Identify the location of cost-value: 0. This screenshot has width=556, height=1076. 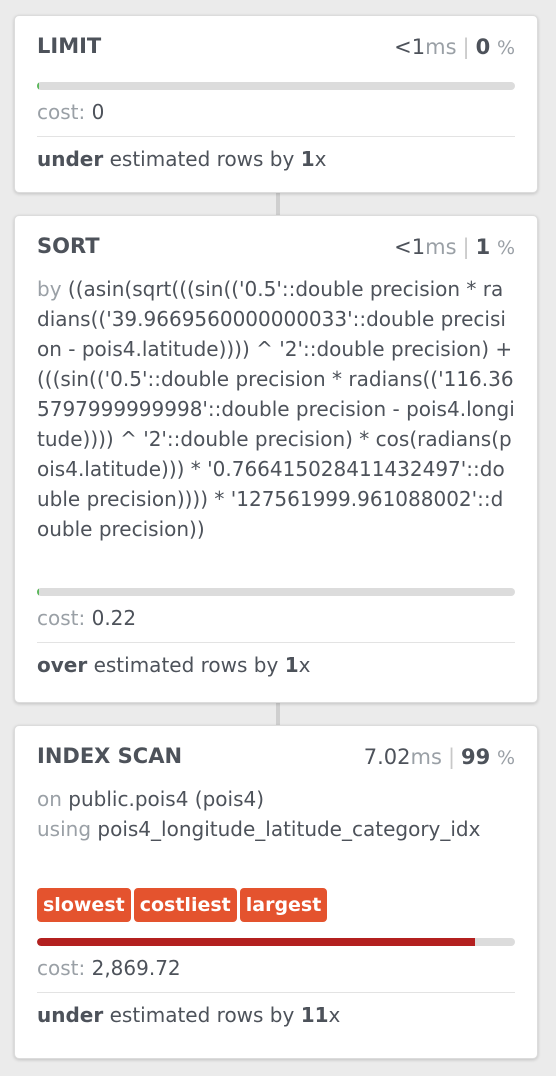
(98, 112).